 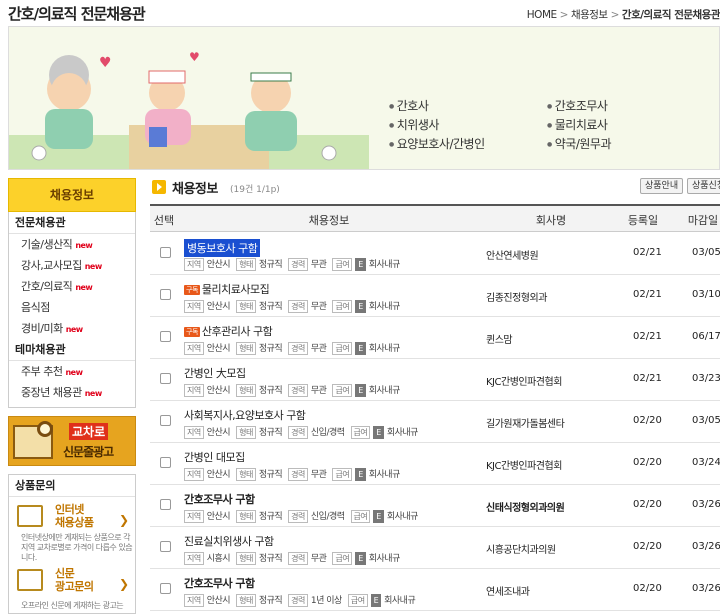 What do you see at coordinates (414, 124) in the screenshot?
I see `banner-item-dental-hygienist: 치위생사` at bounding box center [414, 124].